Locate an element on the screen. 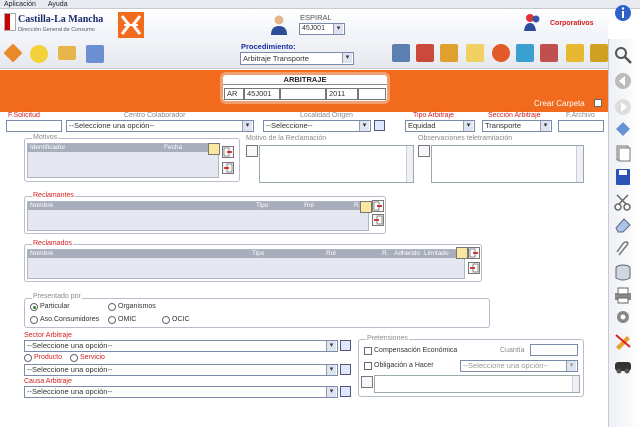 This screenshot has height=427, width=640. procedure-select: Arbitraje Transporte is located at coordinates (297, 58).